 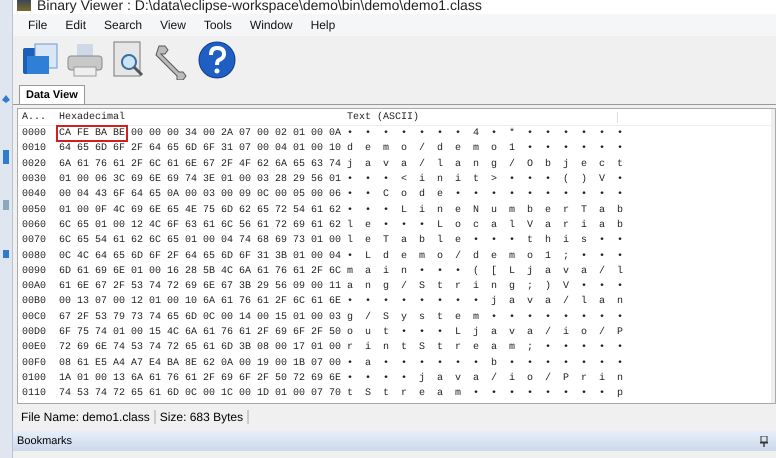 I want to click on address-cell-text: 00F0, so click(x=34, y=363).